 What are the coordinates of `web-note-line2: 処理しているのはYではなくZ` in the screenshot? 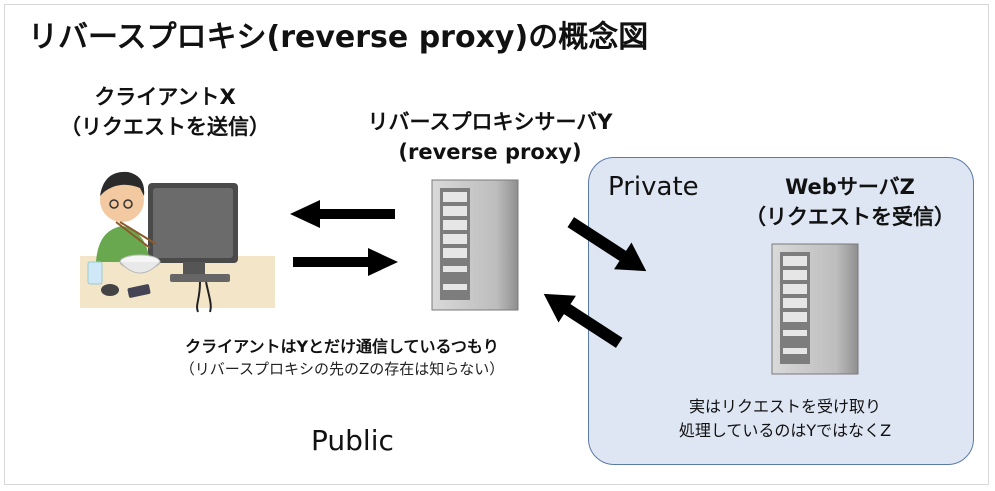 It's located at (785, 430).